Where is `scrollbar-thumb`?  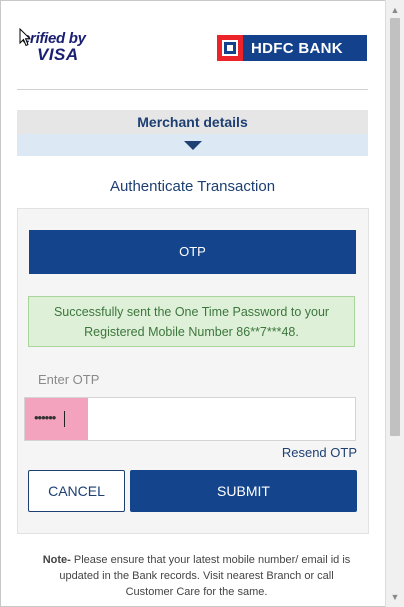 scrollbar-thumb is located at coordinates (395, 227).